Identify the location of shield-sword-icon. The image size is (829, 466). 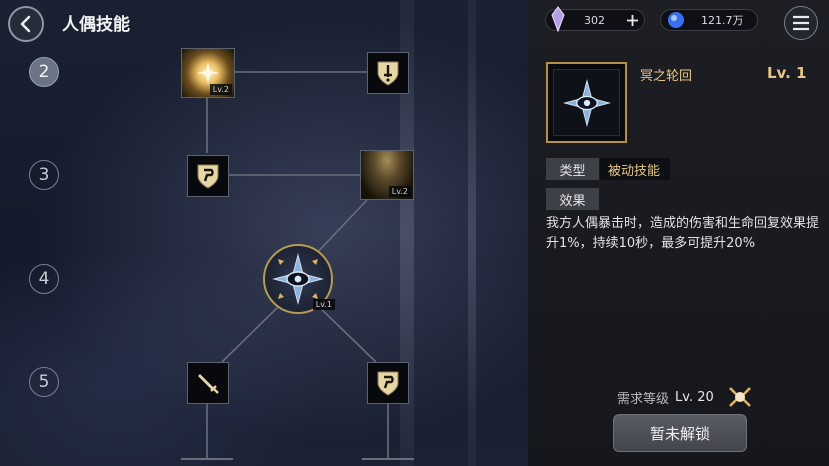
(388, 73).